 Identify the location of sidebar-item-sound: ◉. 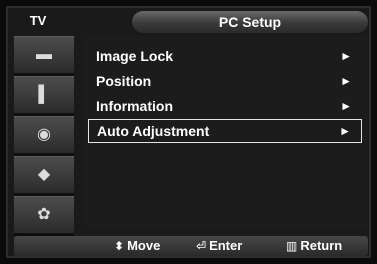
(44, 135).